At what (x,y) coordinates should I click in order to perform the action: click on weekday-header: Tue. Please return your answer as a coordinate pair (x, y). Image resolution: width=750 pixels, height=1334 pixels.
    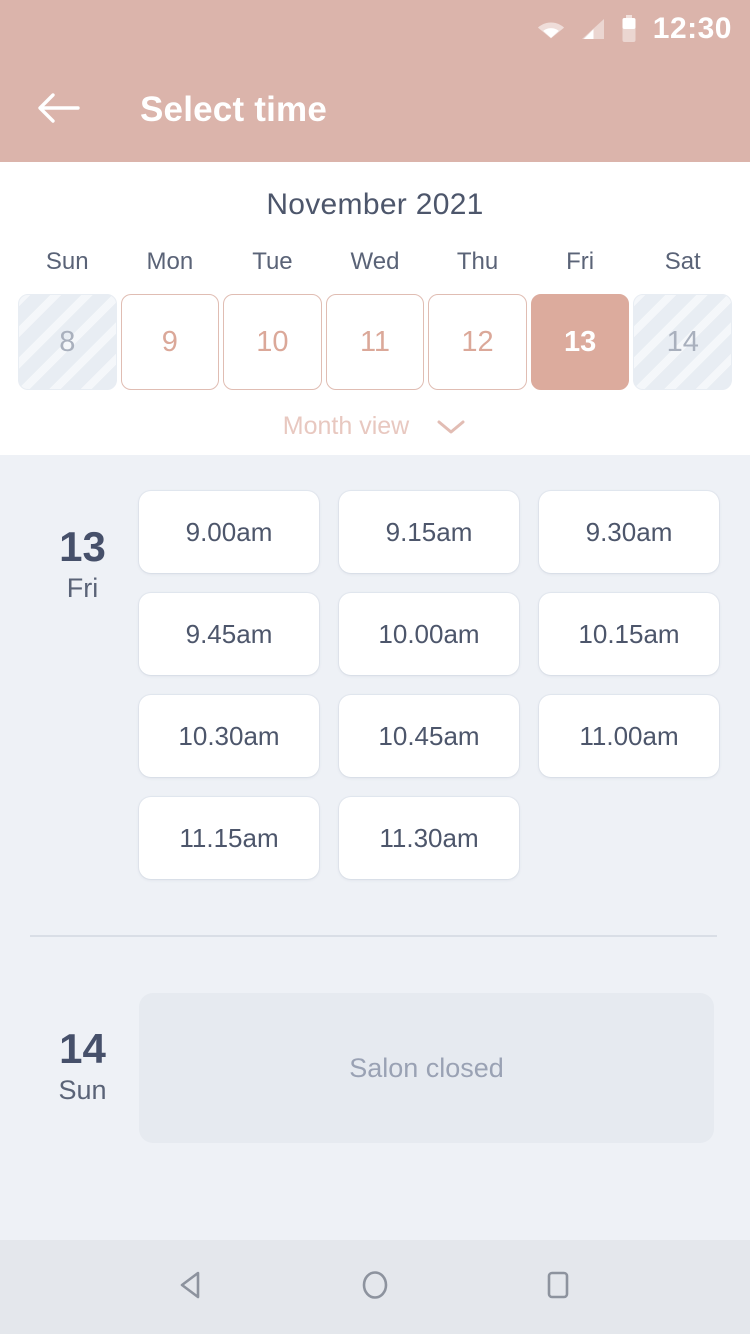
    Looking at the image, I should click on (272, 261).